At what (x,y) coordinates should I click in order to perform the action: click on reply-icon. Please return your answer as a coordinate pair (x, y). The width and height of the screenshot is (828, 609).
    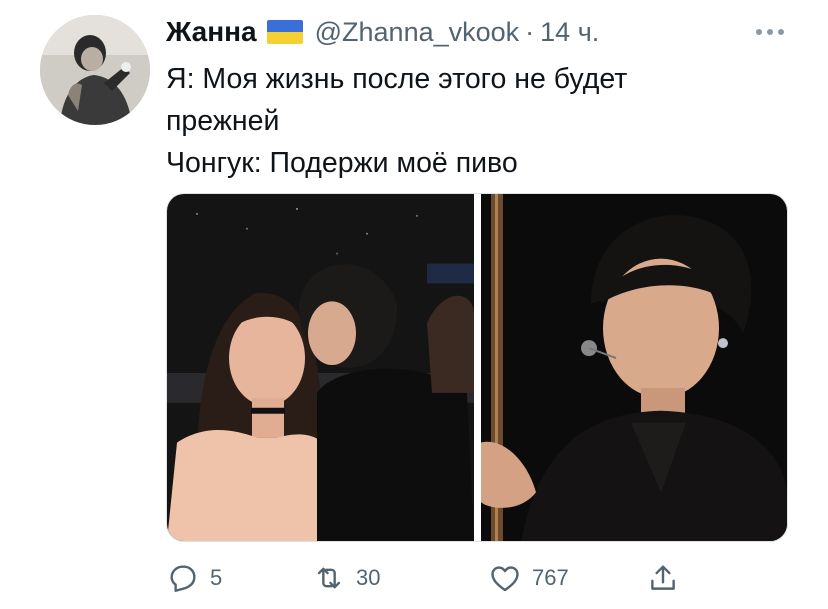
    Looking at the image, I should click on (183, 578).